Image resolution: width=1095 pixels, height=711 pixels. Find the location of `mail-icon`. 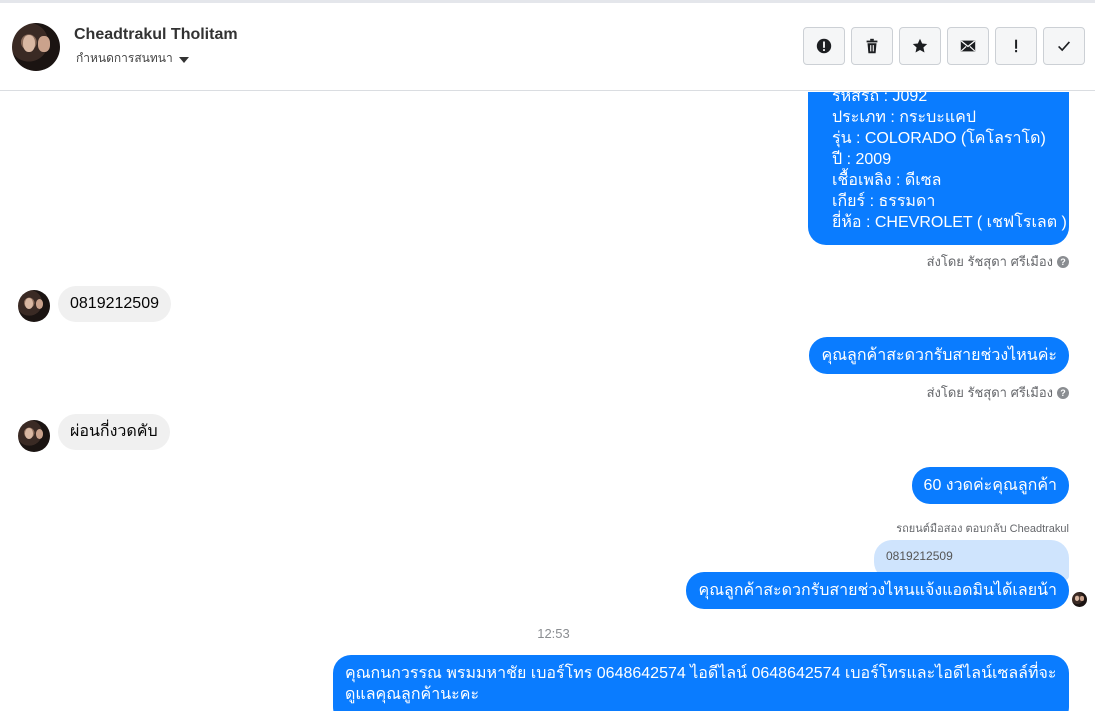

mail-icon is located at coordinates (968, 46).